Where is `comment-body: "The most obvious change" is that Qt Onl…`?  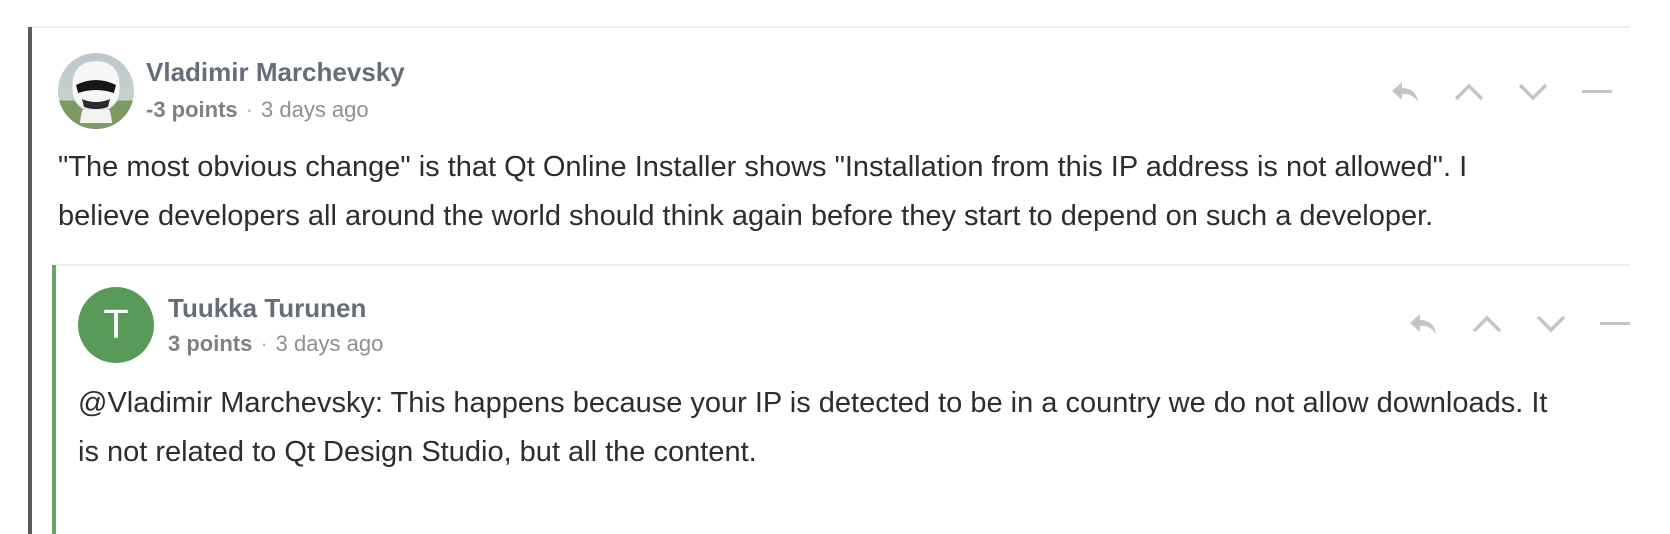 comment-body: "The most obvious change" is that Qt Onl… is located at coordinates (763, 191).